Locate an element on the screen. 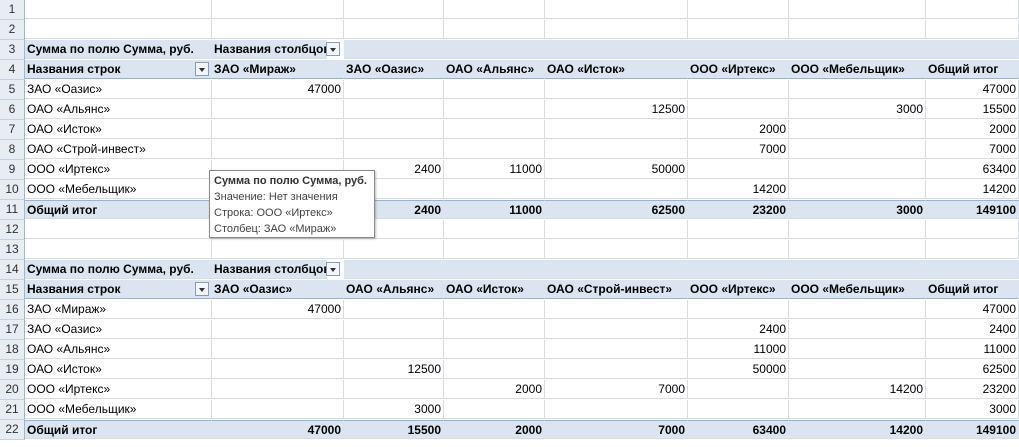 Image resolution: width=1019 pixels, height=447 pixels. pivot-value-cell: 23200 is located at coordinates (972, 389).